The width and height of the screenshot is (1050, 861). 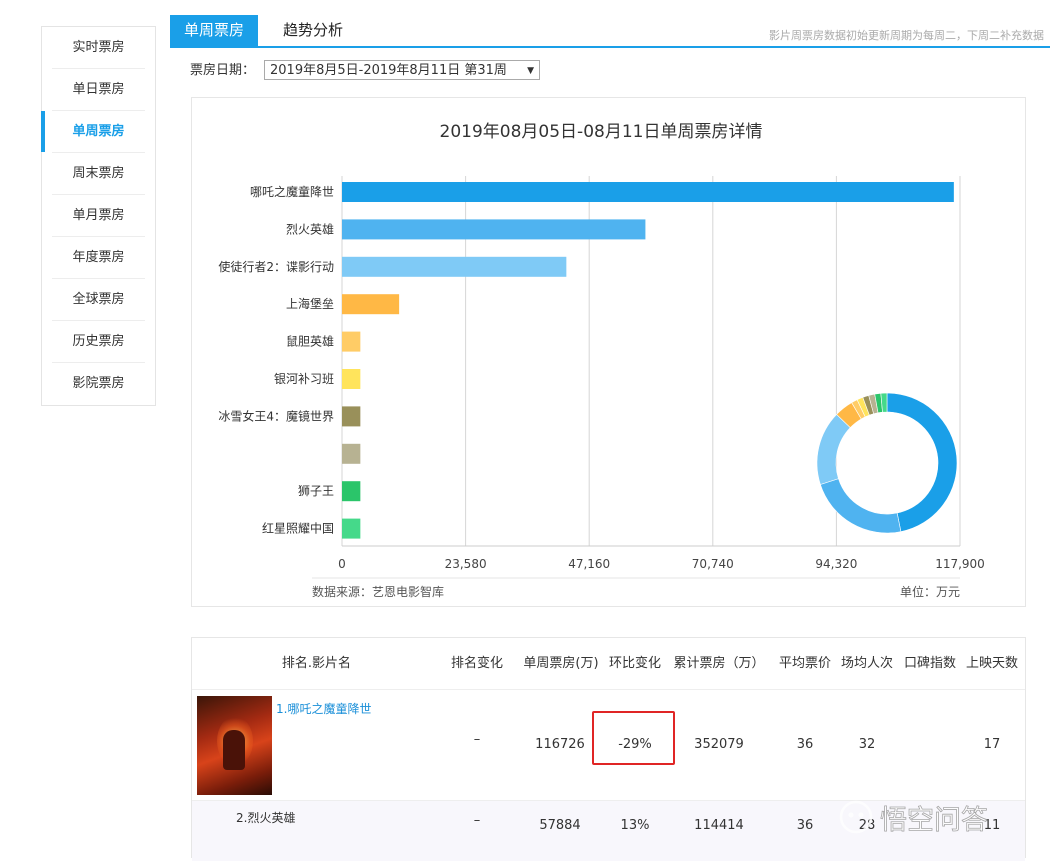 I want to click on header-rank-change: 排名变化, so click(x=476, y=663).